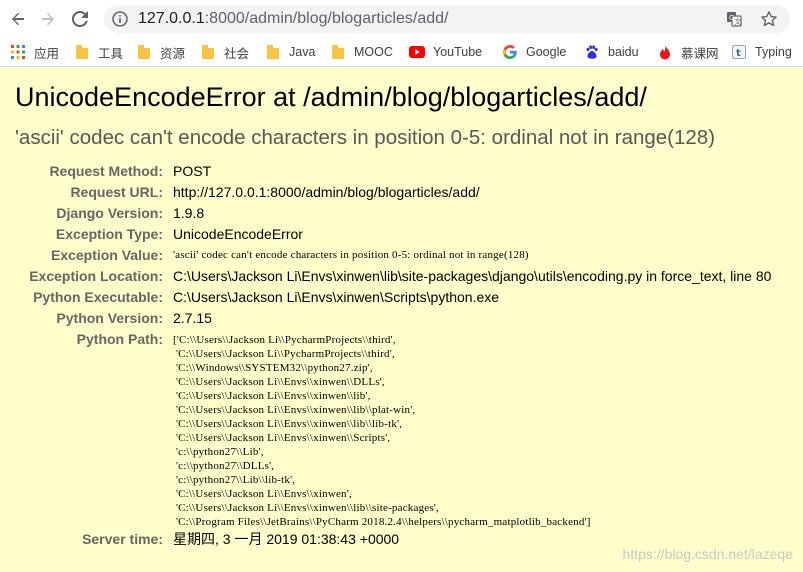  Describe the element at coordinates (302, 52) in the screenshot. I see `bookmark-label: Java` at that location.